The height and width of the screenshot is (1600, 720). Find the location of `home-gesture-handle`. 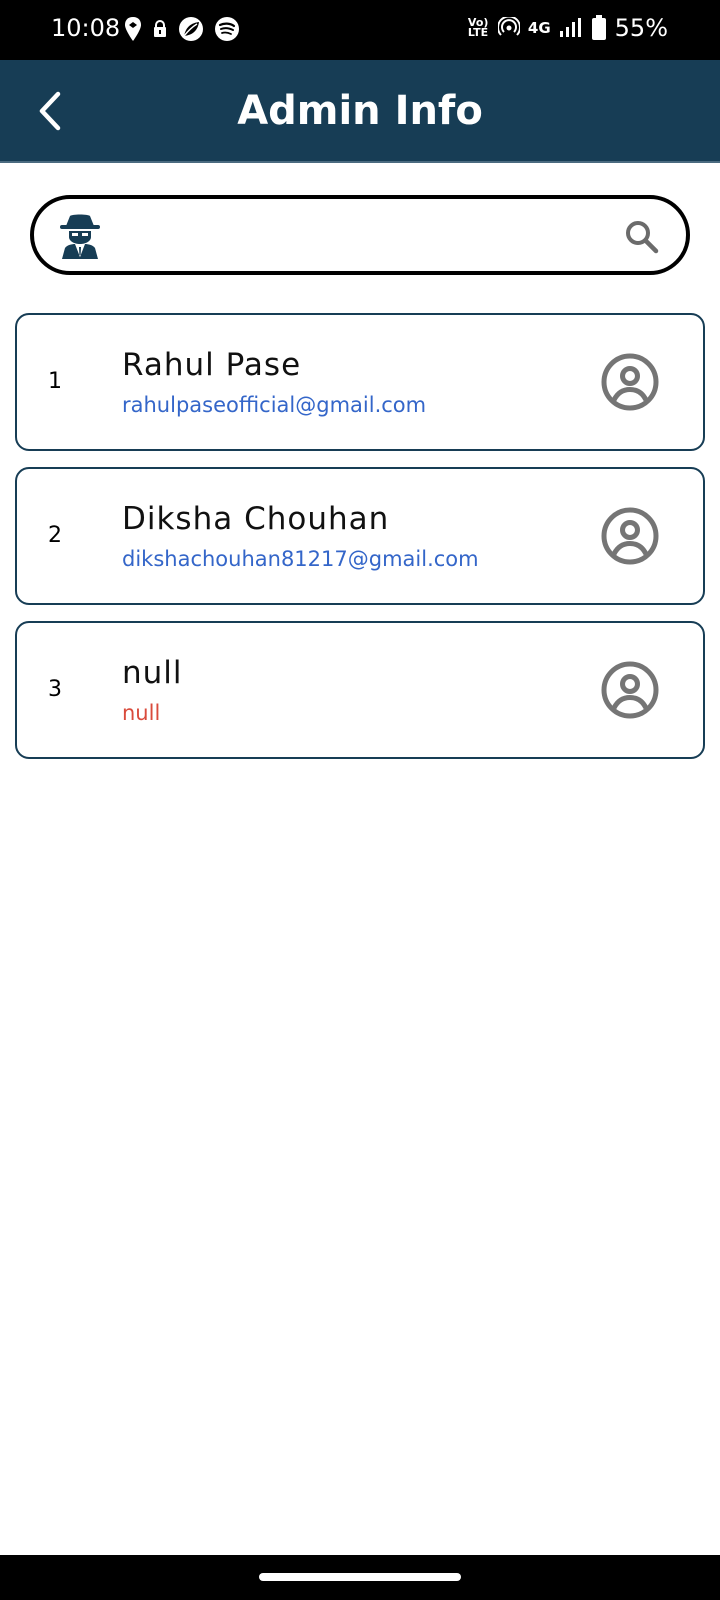

home-gesture-handle is located at coordinates (360, 1577).